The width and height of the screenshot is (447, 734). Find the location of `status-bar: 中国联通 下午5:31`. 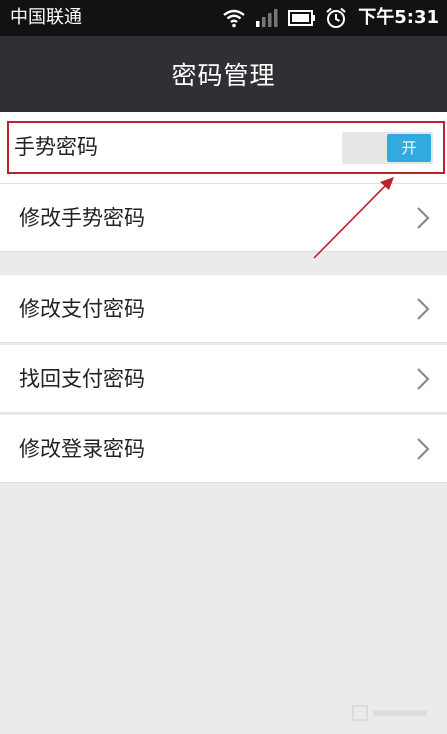

status-bar: 中国联通 下午5:31 is located at coordinates (223, 18).